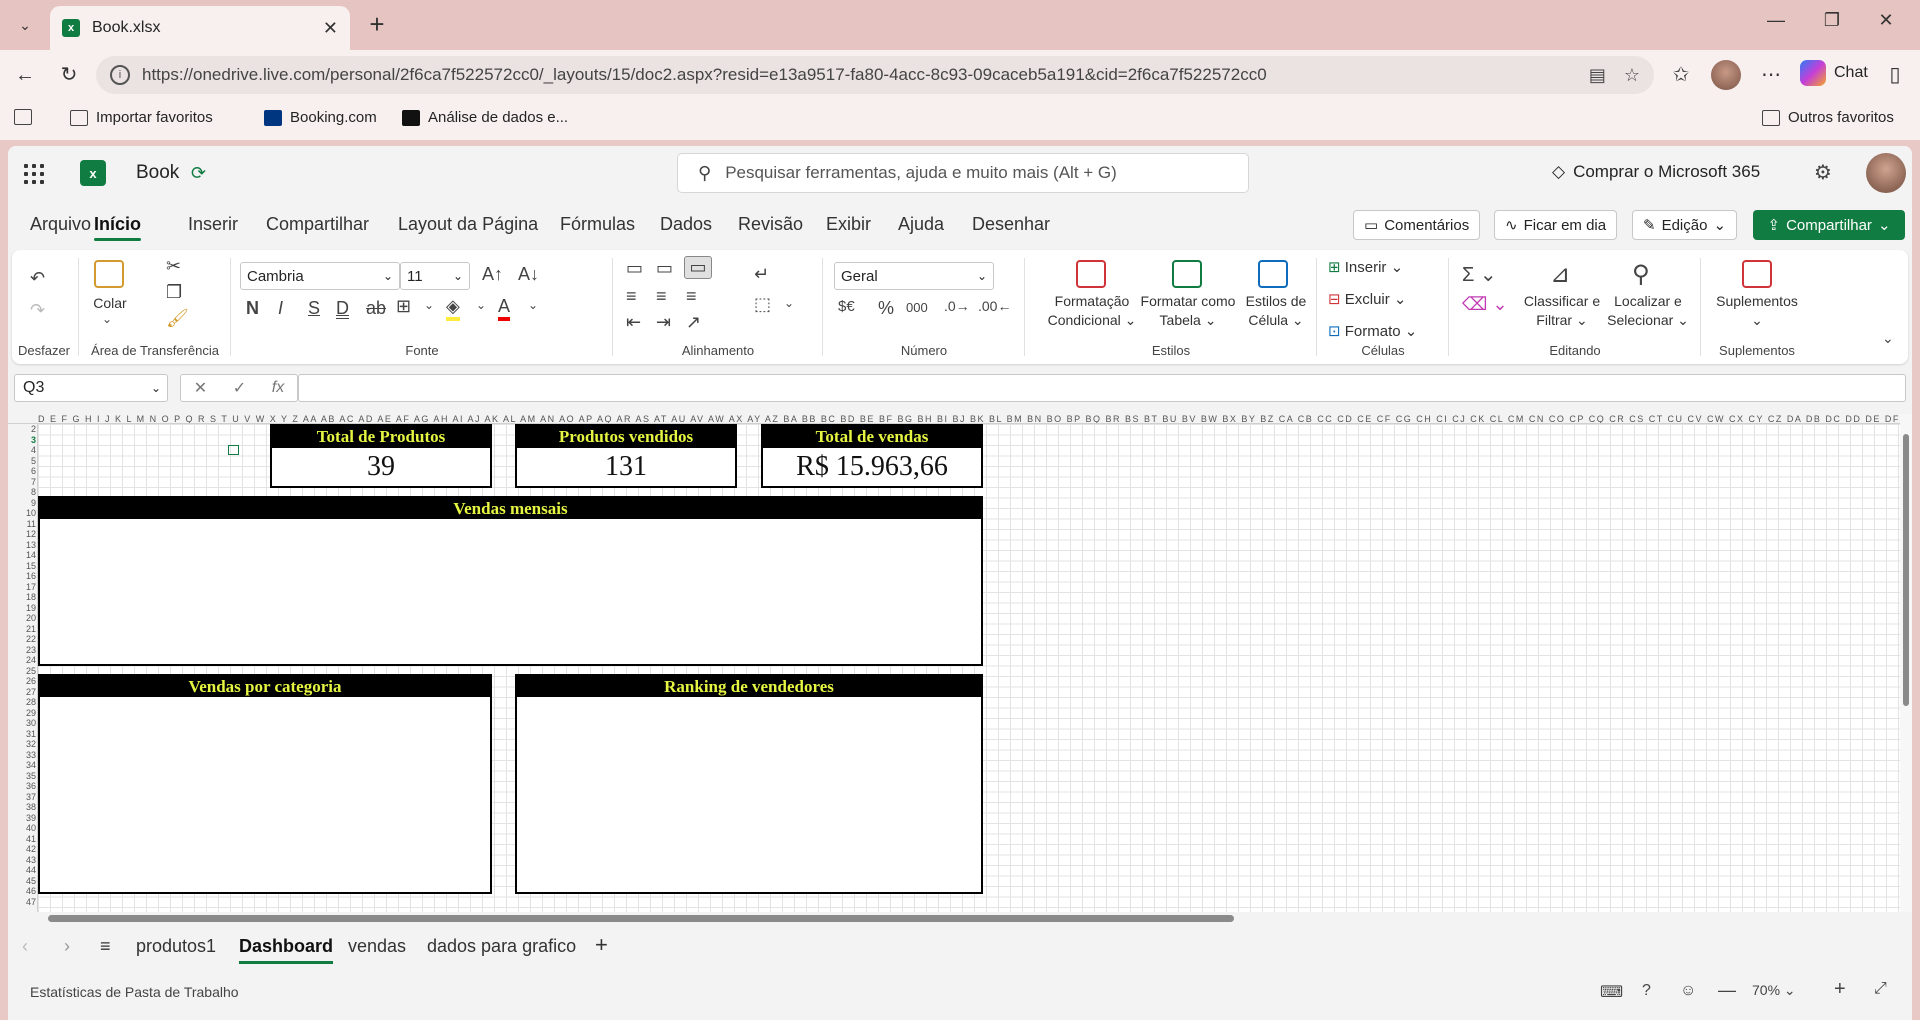 Image resolution: width=1920 pixels, height=1020 pixels. I want to click on sheet-tab-produtos1: produtos1, so click(176, 946).